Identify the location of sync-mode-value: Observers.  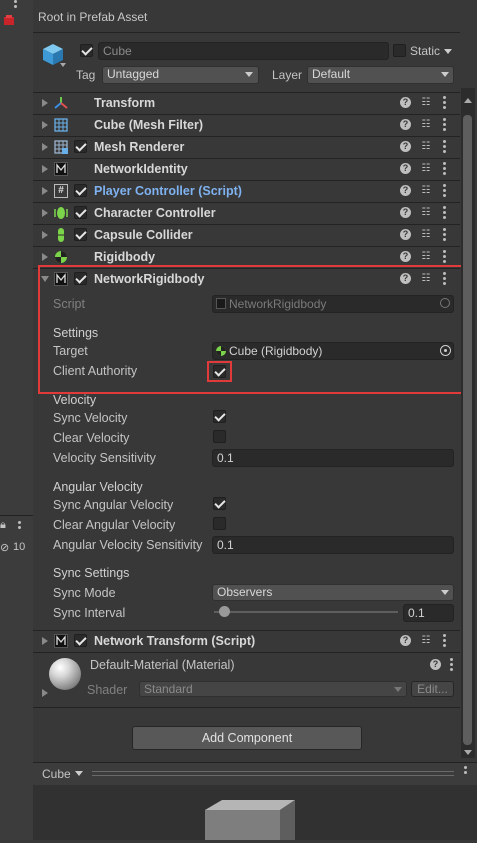
(245, 592).